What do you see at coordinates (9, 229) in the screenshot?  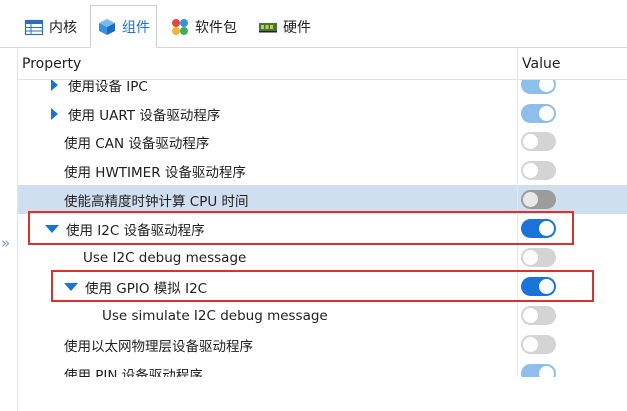 I see `left-panel-strip: »` at bounding box center [9, 229].